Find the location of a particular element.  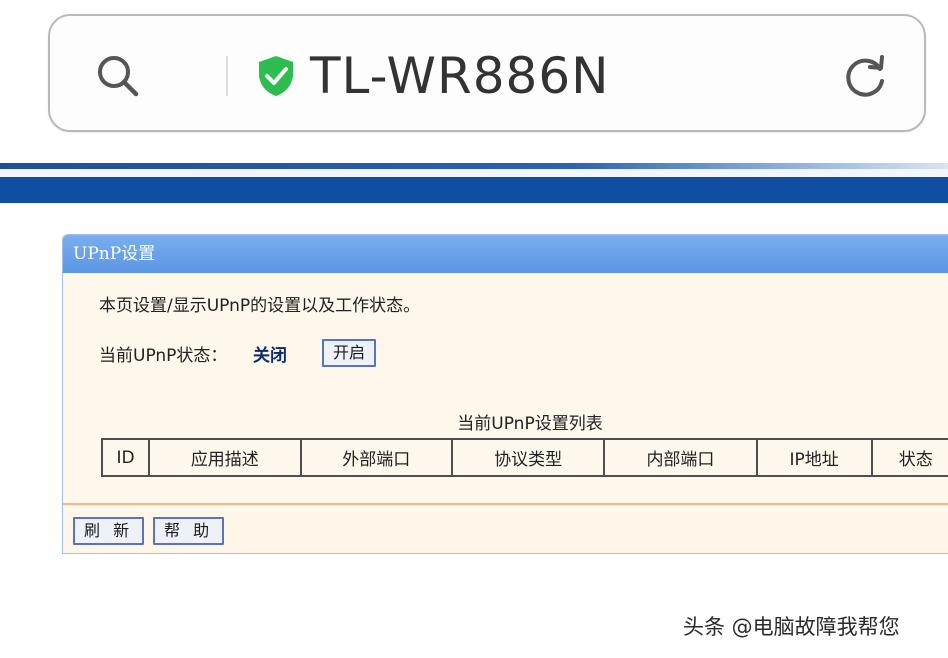

header-stripe-thick is located at coordinates (474, 190).